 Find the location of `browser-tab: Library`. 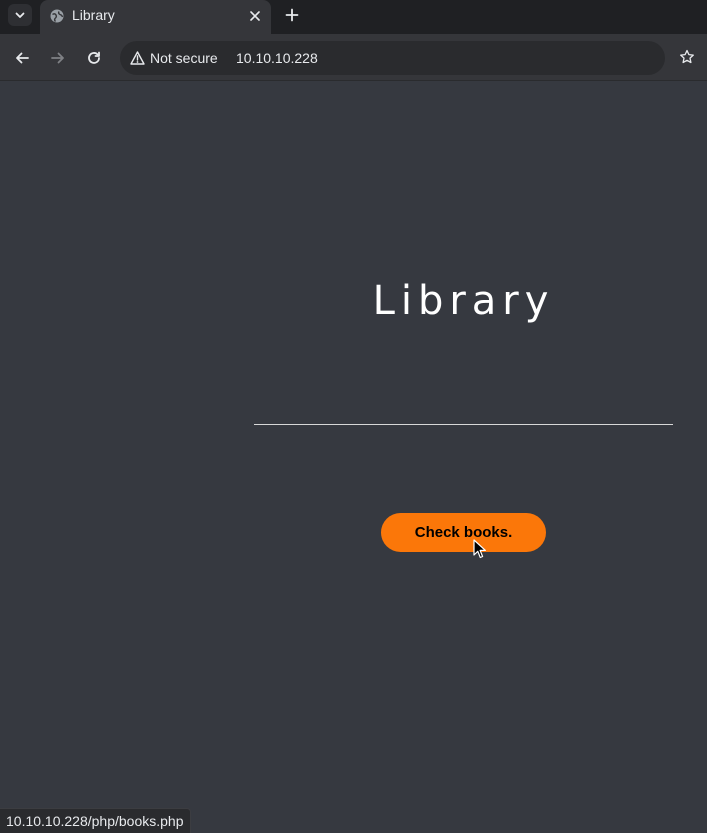

browser-tab: Library is located at coordinates (155, 17).